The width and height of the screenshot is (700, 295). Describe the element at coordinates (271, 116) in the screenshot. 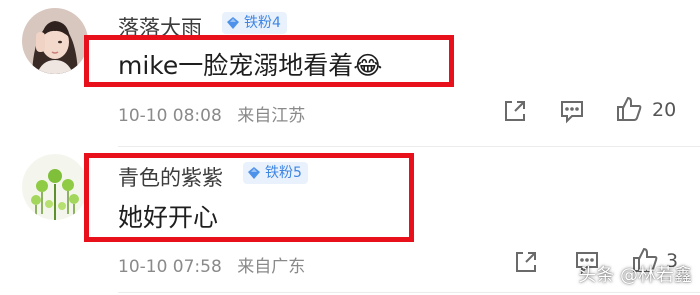

I see `comment-location: 来自江苏` at that location.